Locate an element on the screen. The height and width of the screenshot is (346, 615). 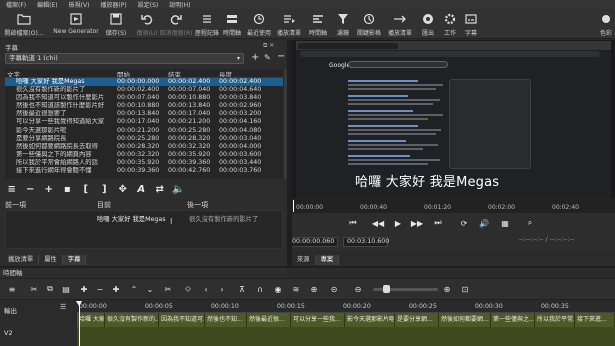
keyframes-button: 關鍵影格 is located at coordinates (369, 24).